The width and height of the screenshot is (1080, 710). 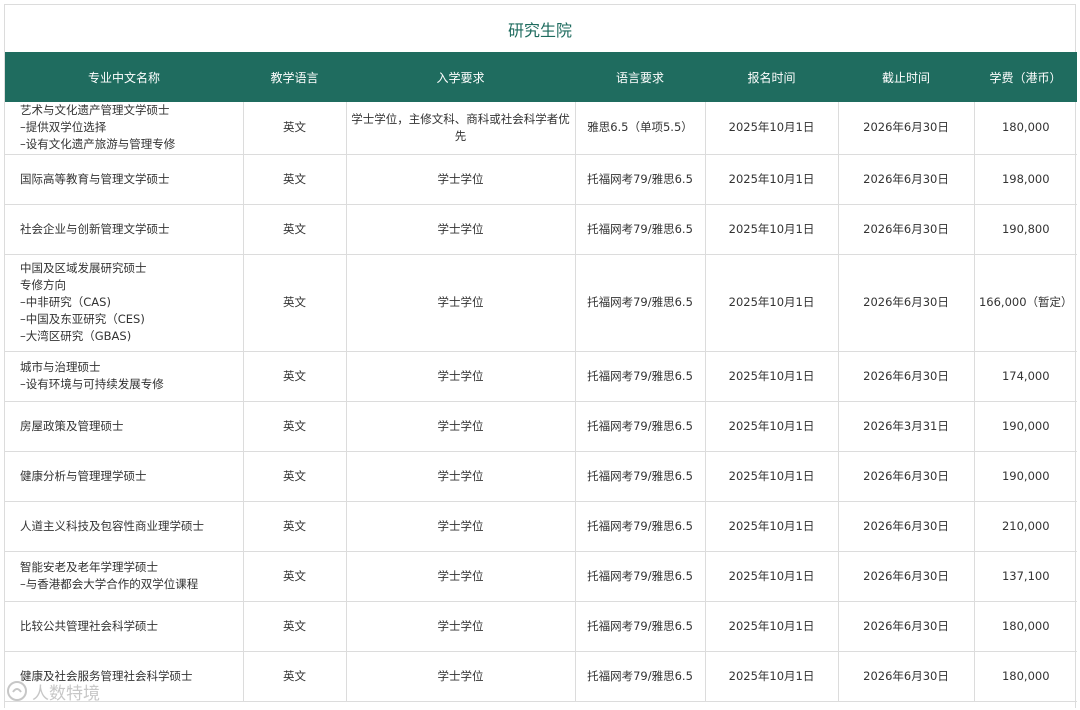 What do you see at coordinates (98, 144) in the screenshot?
I see `program-note: –设有文化遗产旅游与管理专修` at bounding box center [98, 144].